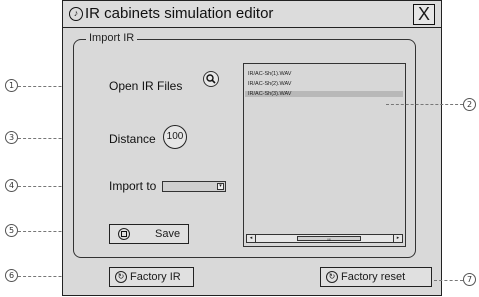 Image resolution: width=479 pixels, height=297 pixels. I want to click on scroll-thumb-grip: III, so click(329, 239).